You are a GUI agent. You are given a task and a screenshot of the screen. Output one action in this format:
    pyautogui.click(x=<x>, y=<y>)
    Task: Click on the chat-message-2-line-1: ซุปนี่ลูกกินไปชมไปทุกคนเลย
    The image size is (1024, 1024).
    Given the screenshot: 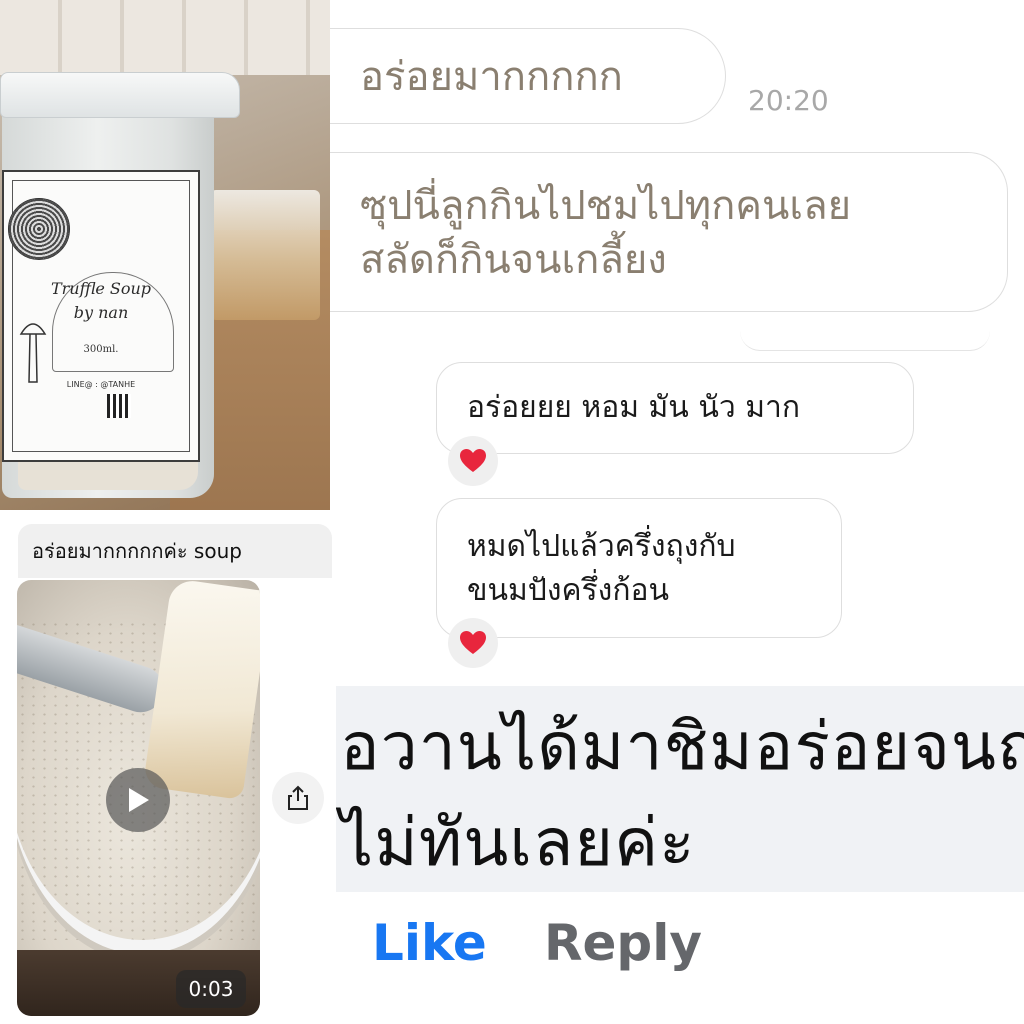 What is the action you would take?
    pyautogui.click(x=606, y=206)
    